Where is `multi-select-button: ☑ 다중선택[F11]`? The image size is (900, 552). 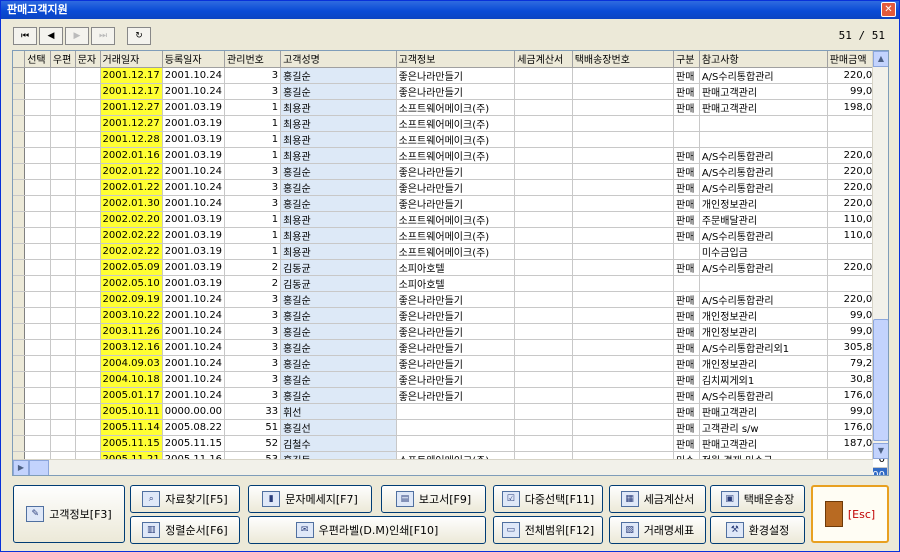 multi-select-button: ☑ 다중선택[F11] is located at coordinates (548, 499).